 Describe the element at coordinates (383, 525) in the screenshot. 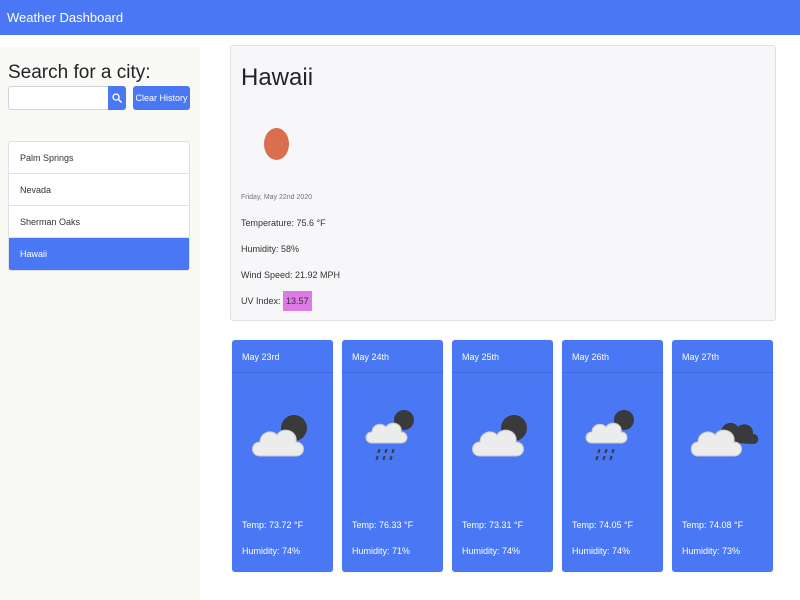

I see `forecast-temperature: Temp: 76.33 °F` at that location.